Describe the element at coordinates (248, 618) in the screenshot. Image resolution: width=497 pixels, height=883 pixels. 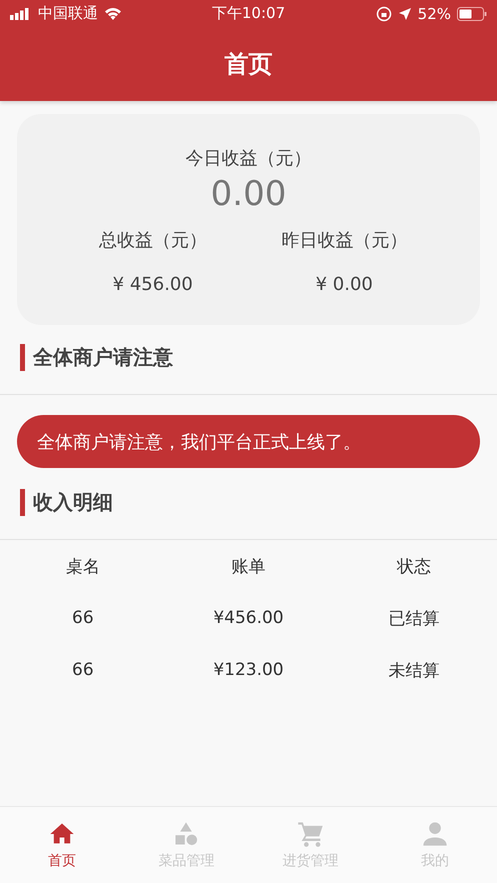
I see `table-cell: ¥456.00` at that location.